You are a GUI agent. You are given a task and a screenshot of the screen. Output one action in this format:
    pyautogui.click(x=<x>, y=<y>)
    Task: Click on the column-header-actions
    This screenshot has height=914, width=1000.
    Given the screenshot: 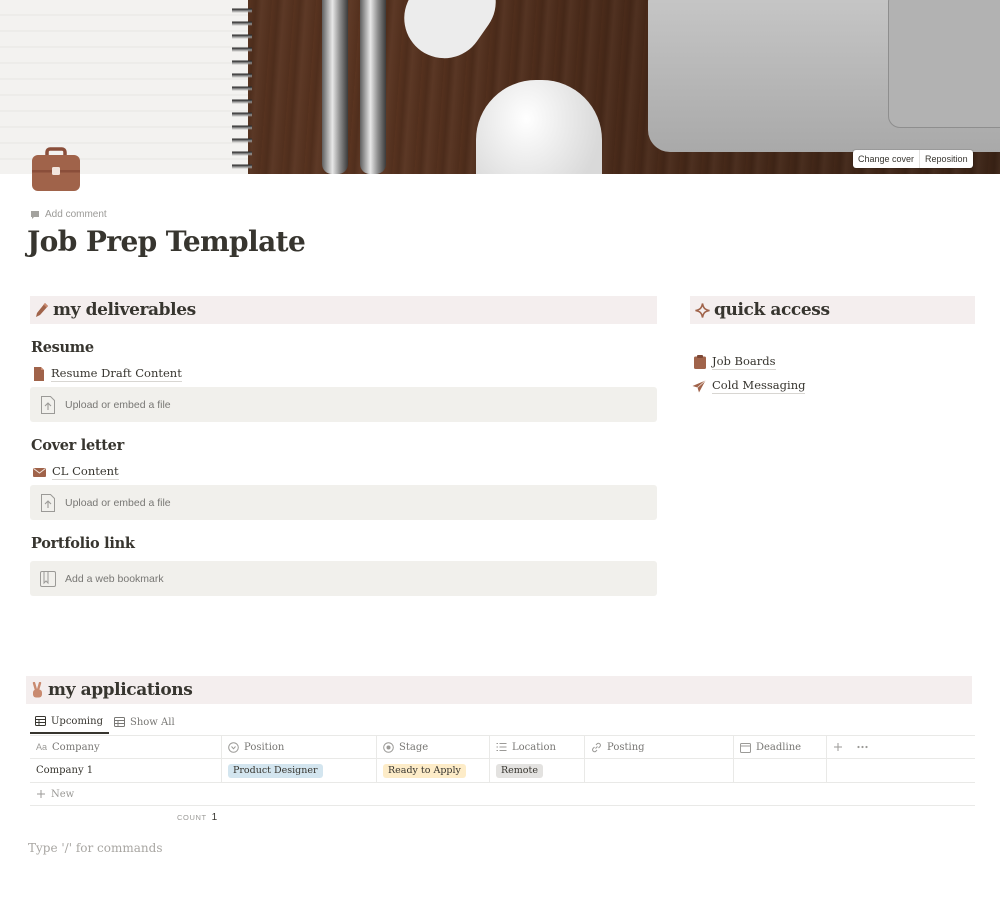 What is the action you would take?
    pyautogui.click(x=901, y=747)
    